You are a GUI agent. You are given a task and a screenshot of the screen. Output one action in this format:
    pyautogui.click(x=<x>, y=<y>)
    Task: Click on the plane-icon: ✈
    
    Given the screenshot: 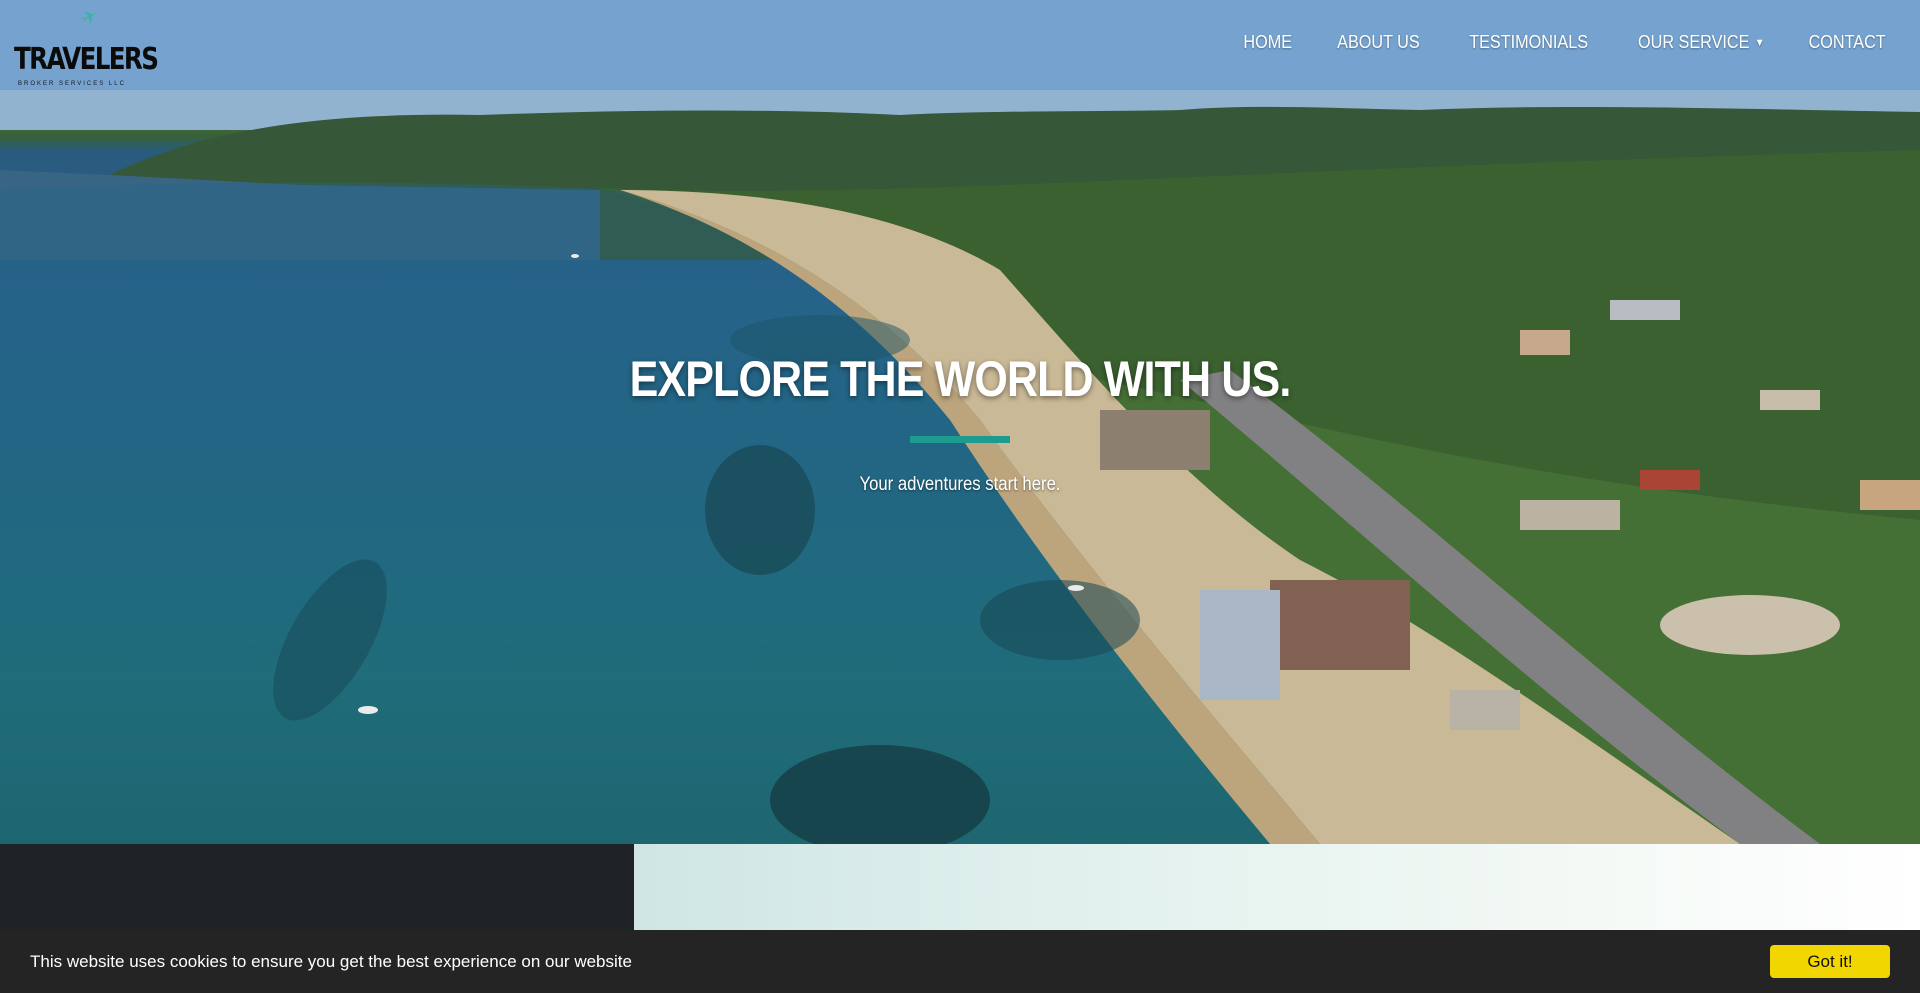 What is the action you would take?
    pyautogui.click(x=89, y=17)
    